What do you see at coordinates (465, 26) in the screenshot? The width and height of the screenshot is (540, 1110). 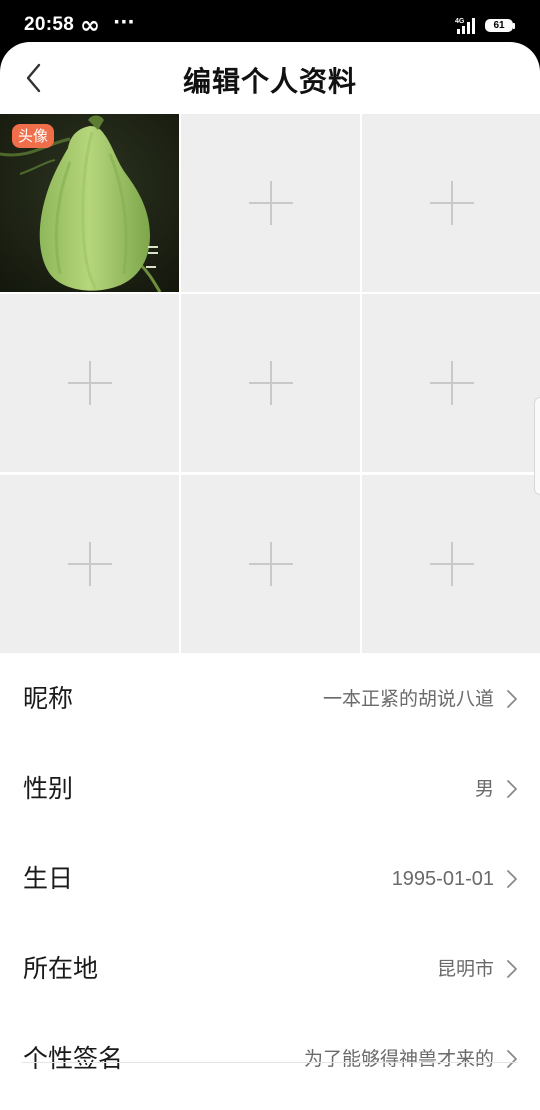 I see `signal-icon: 4G` at bounding box center [465, 26].